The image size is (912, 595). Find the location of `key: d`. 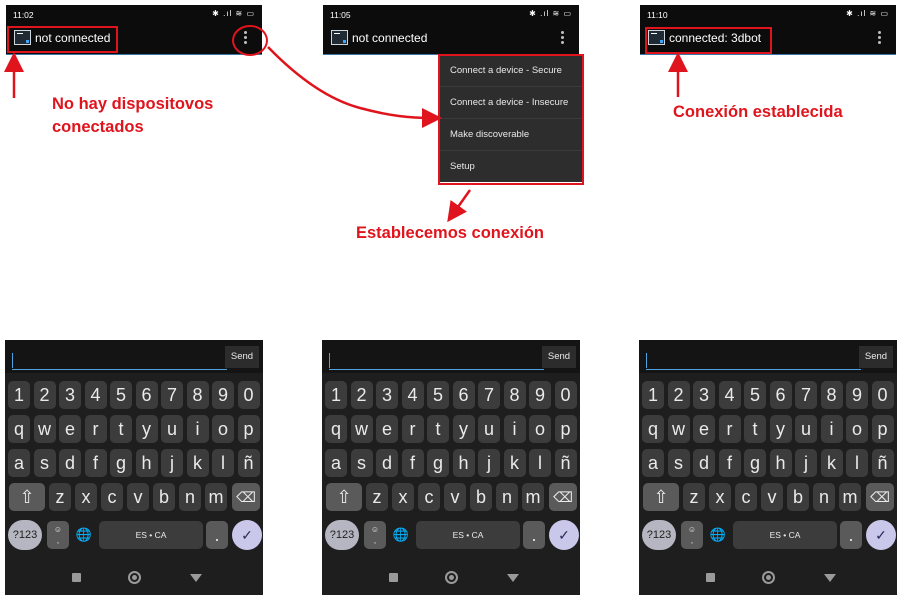

key: d is located at coordinates (70, 463).